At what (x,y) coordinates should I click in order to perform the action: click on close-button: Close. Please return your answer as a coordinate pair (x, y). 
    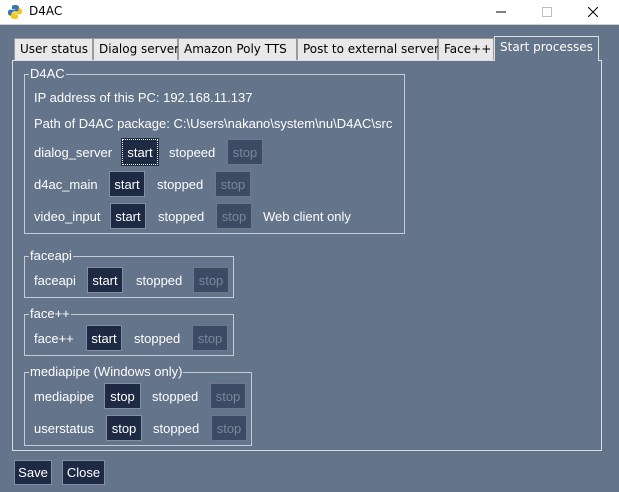
    Looking at the image, I should click on (83, 472).